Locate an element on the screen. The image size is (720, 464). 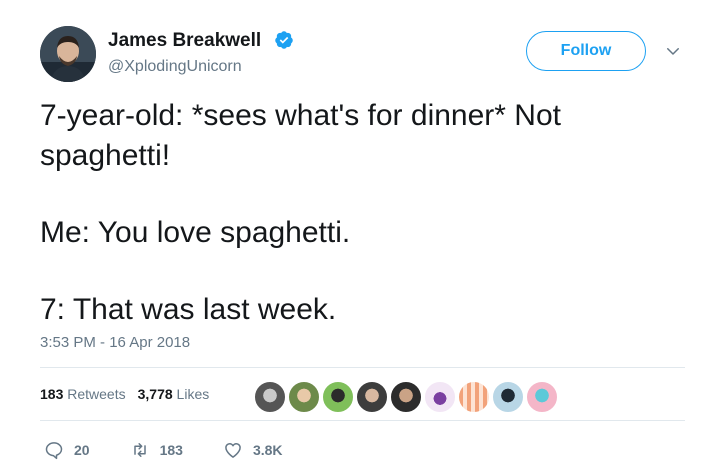
tweet-timestamp: 3:53 PM - 16 Apr 2018 is located at coordinates (115, 342).